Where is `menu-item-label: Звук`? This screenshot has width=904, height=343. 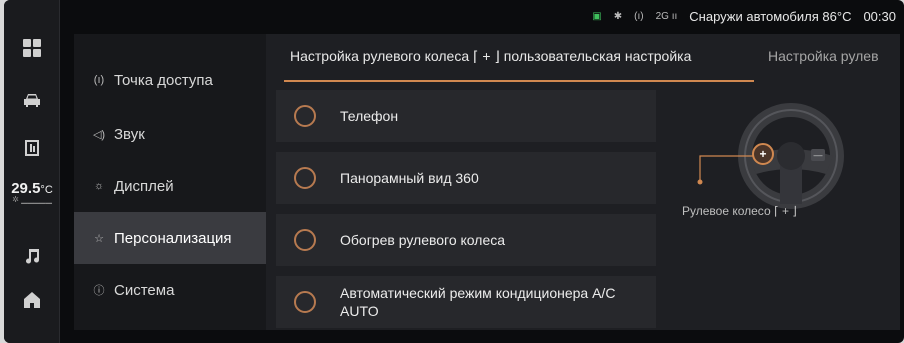 menu-item-label: Звук is located at coordinates (129, 134).